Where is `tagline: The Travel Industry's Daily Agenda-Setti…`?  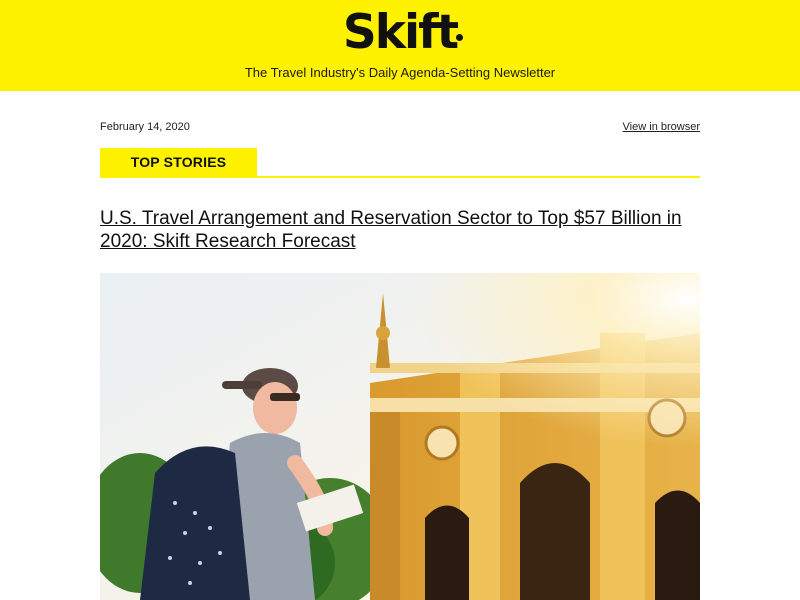 tagline: The Travel Industry's Daily Agenda-Setti… is located at coordinates (400, 72).